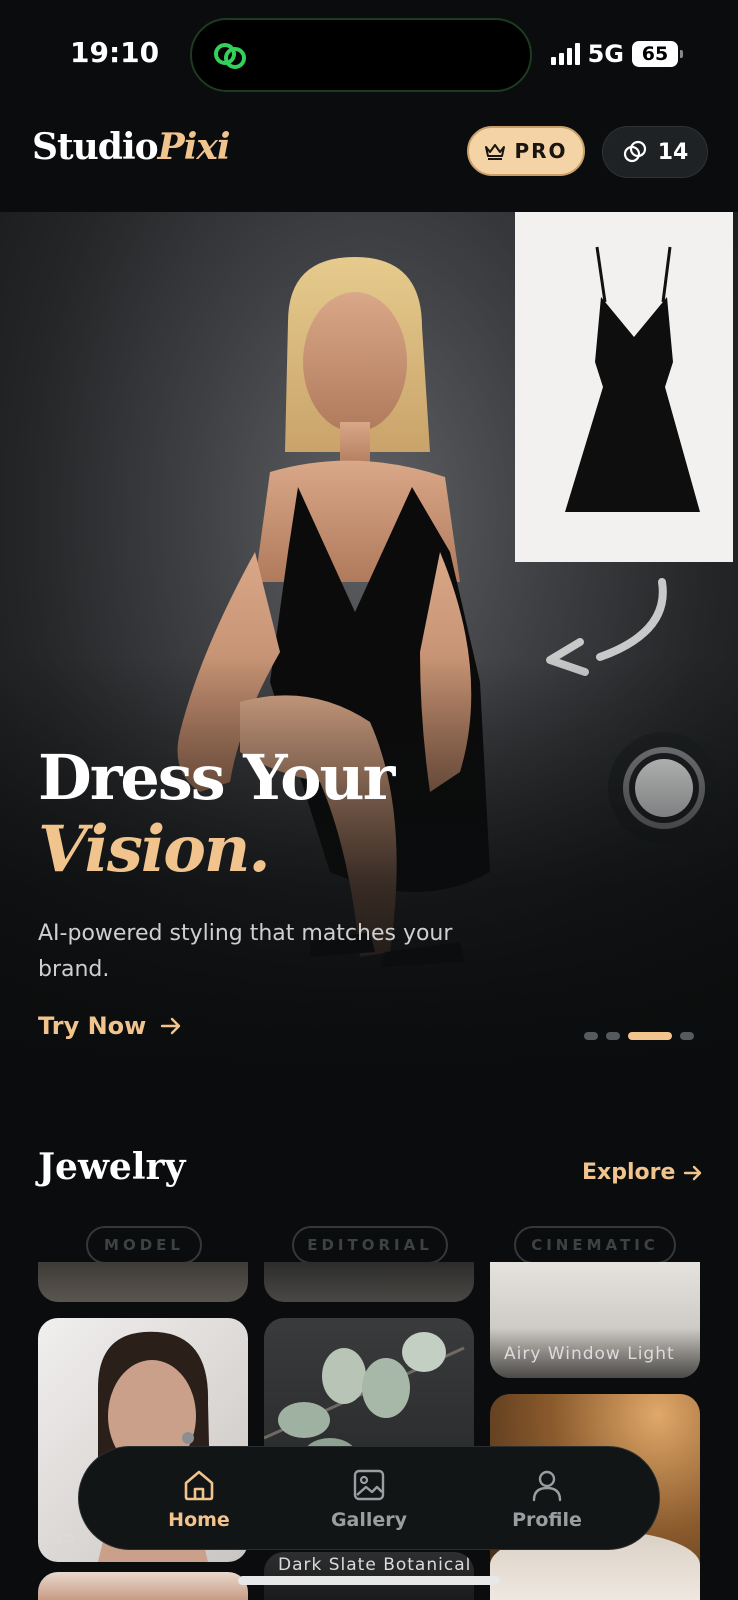 Image resolution: width=738 pixels, height=1600 pixels. What do you see at coordinates (650, 1036) in the screenshot?
I see `carousel-dot-active` at bounding box center [650, 1036].